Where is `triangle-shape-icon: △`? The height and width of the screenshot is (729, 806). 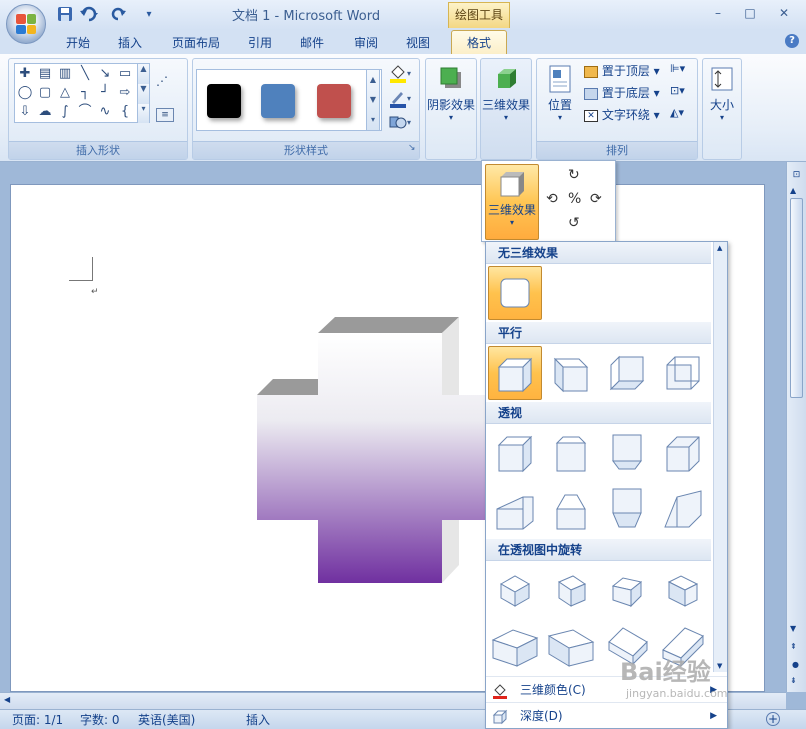
triangle-shape-icon: △ is located at coordinates (65, 93).